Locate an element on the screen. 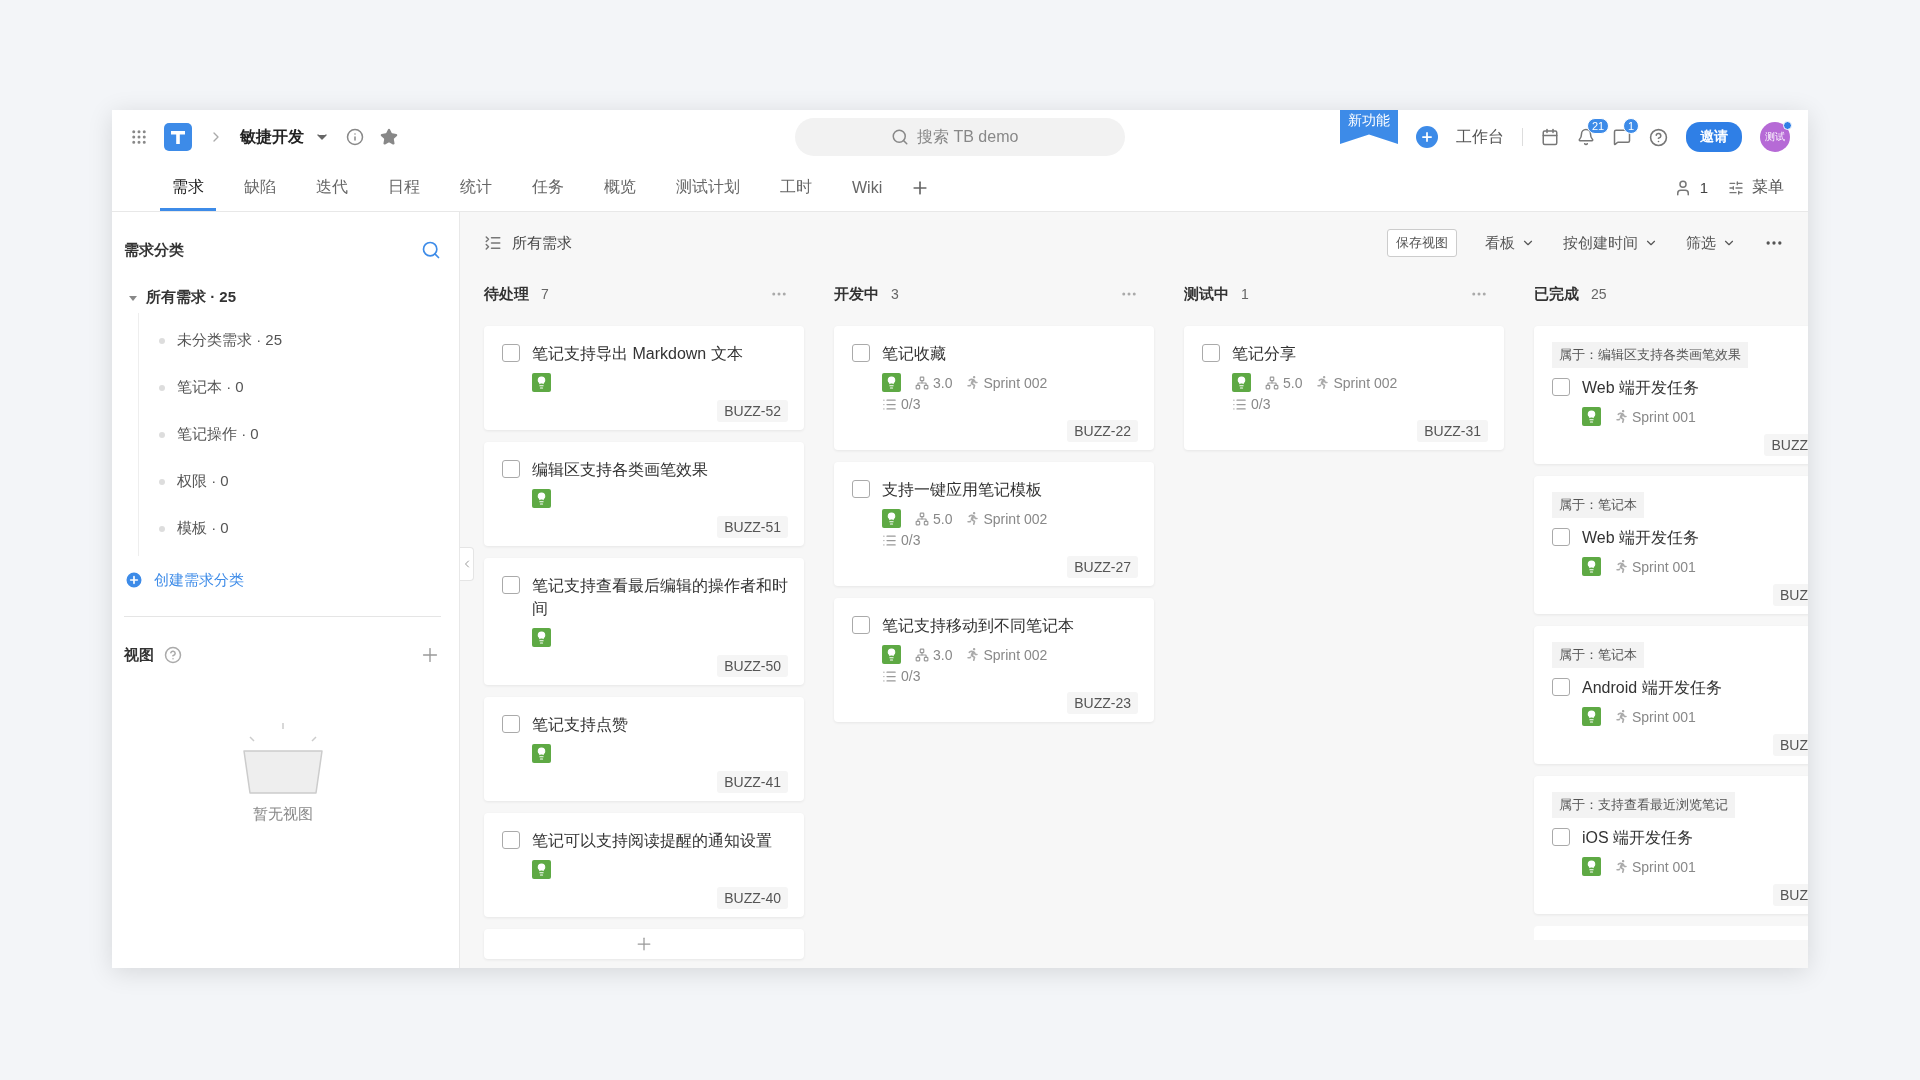 The height and width of the screenshot is (1080, 1920). calendar-icon is located at coordinates (1550, 137).